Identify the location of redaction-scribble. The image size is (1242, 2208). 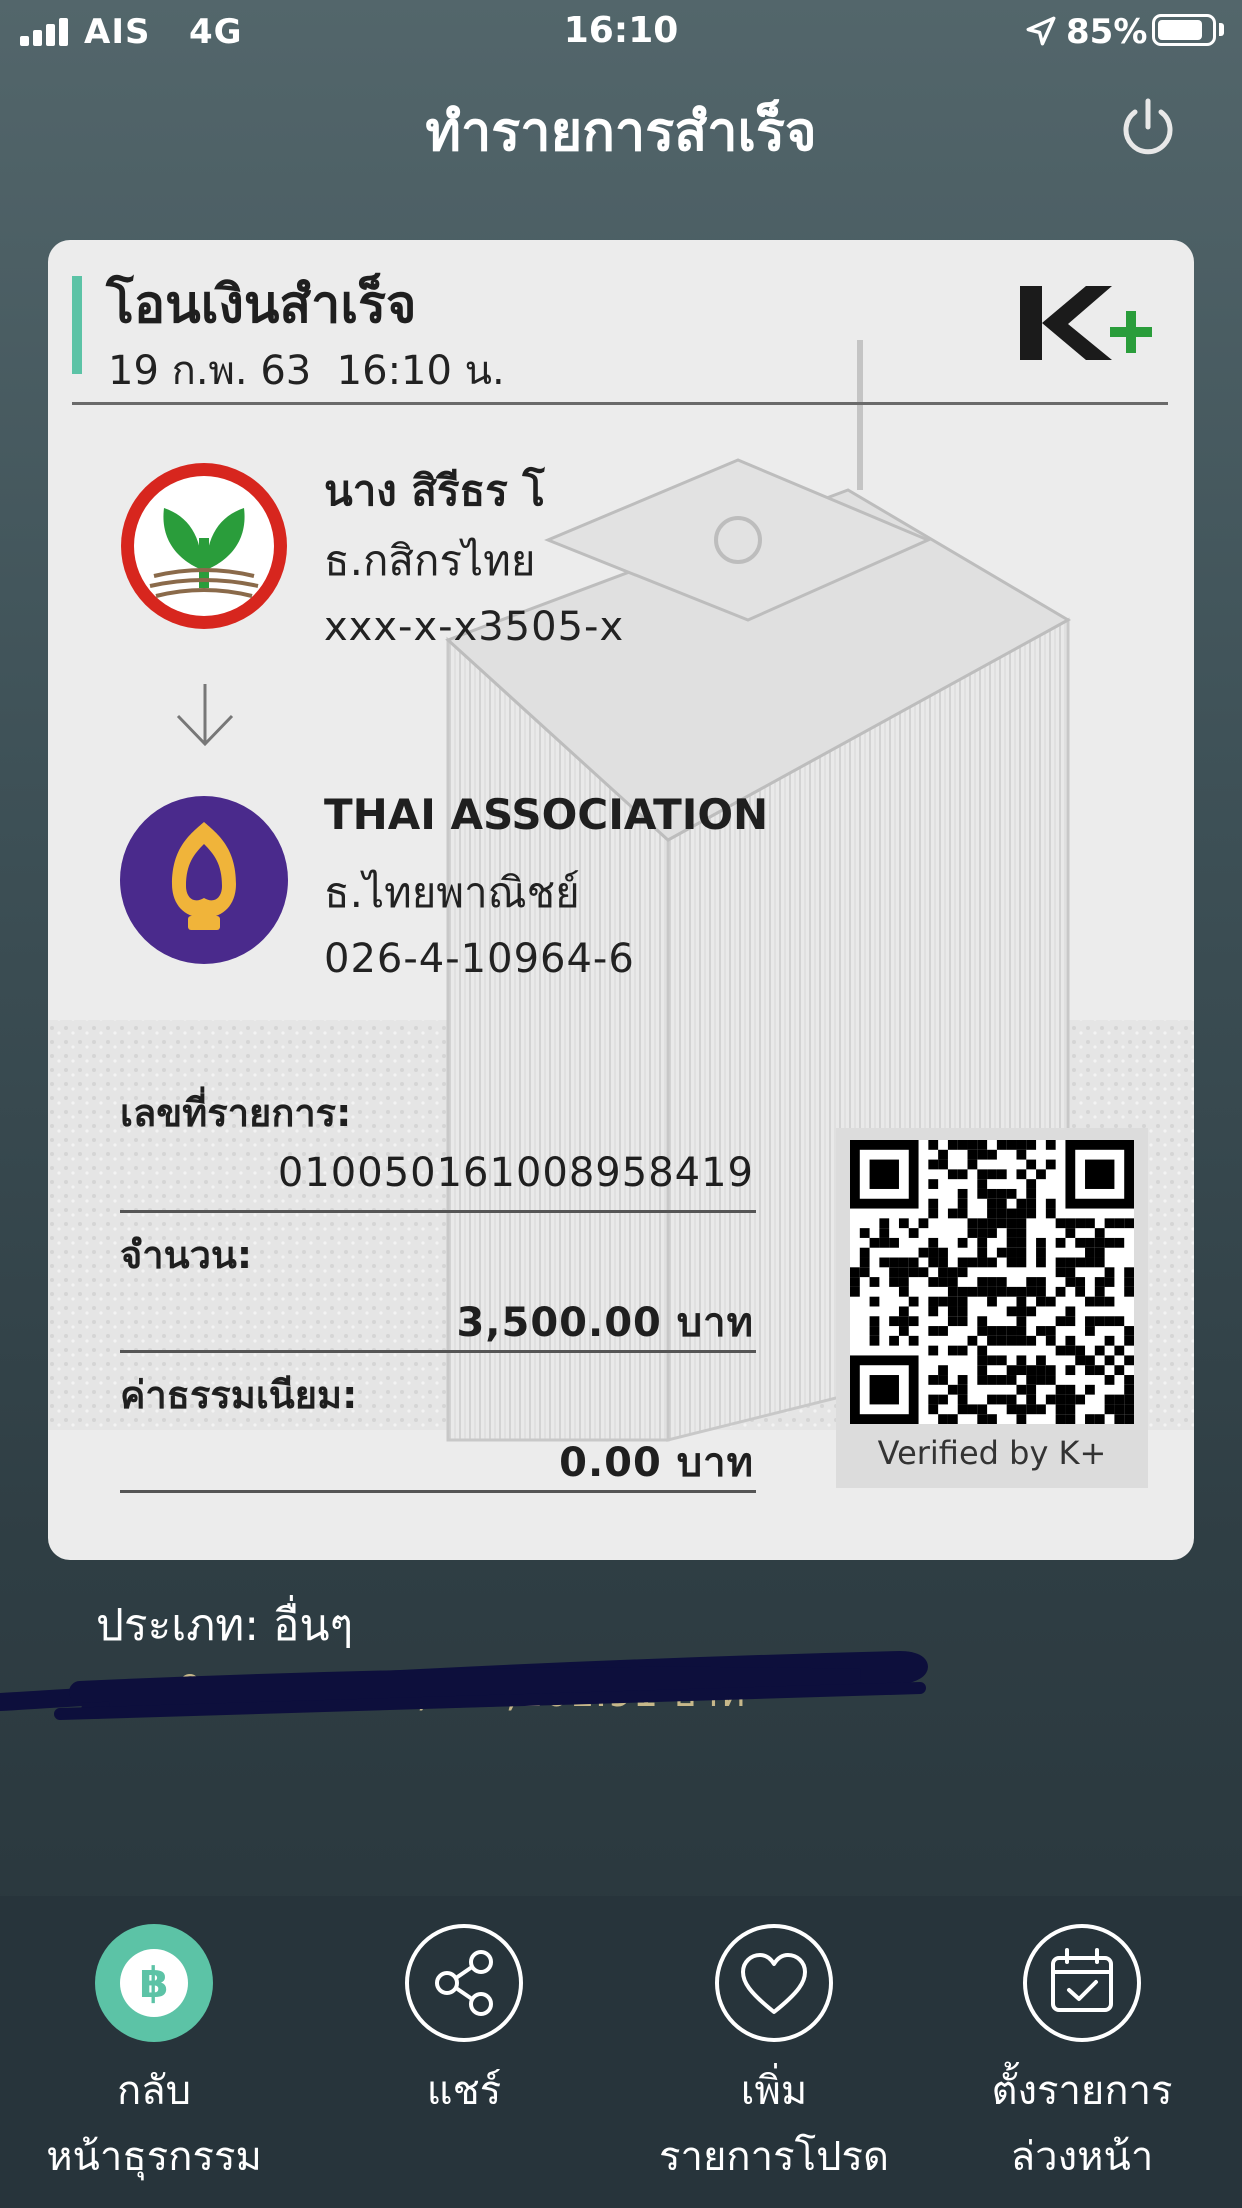
(464, 1685).